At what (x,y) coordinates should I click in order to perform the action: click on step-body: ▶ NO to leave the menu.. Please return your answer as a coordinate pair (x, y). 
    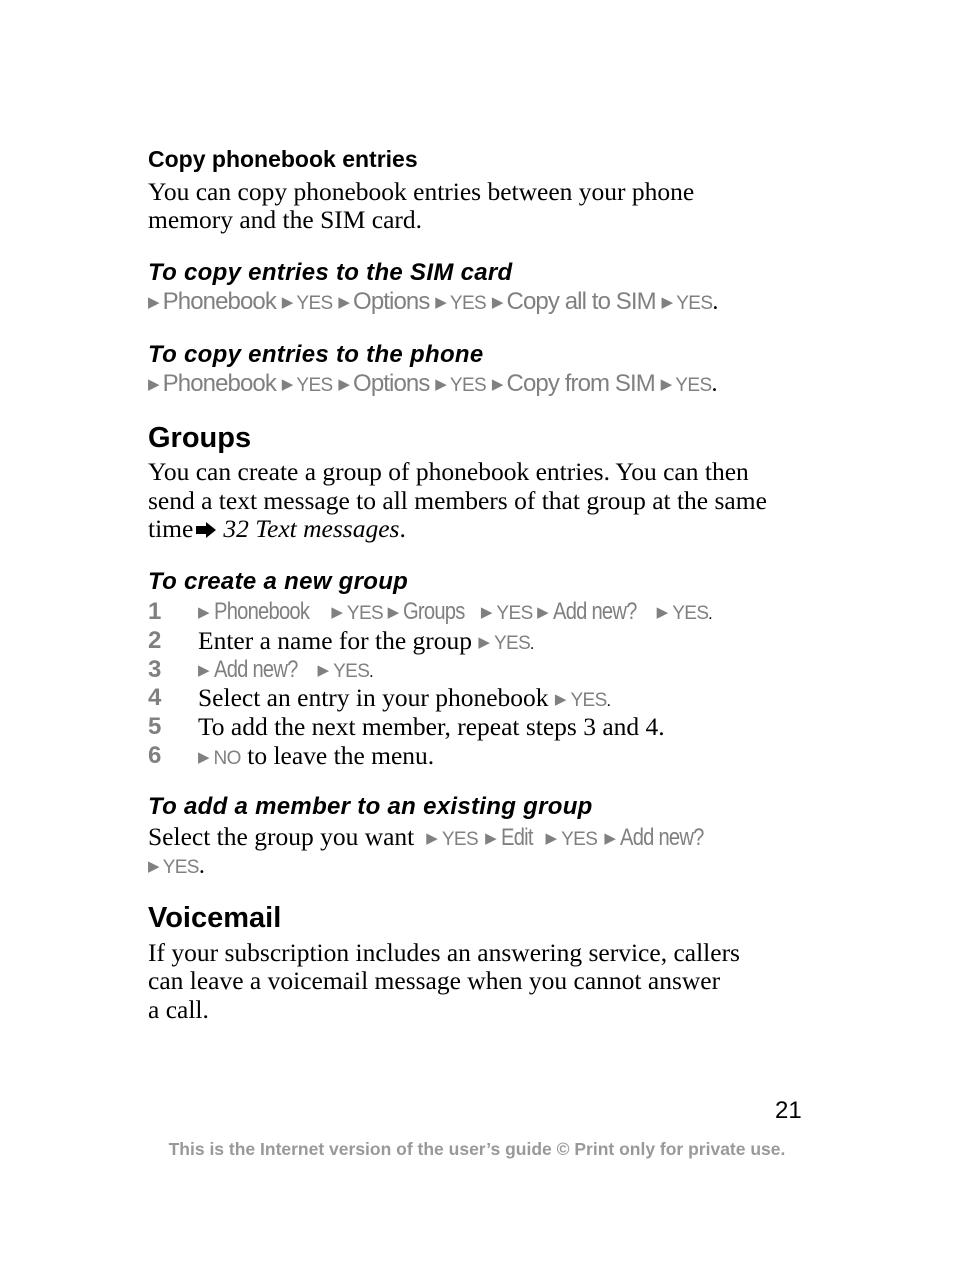
    Looking at the image, I should click on (316, 757).